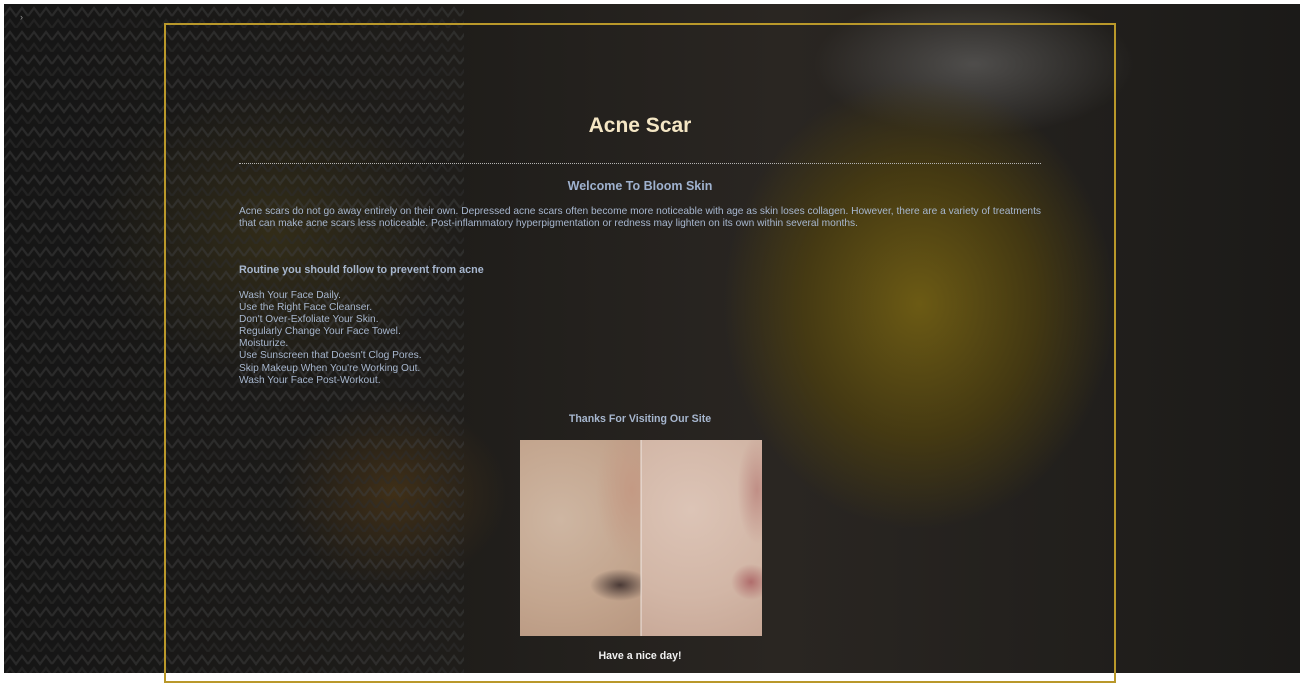  I want to click on title-divider, so click(640, 163).